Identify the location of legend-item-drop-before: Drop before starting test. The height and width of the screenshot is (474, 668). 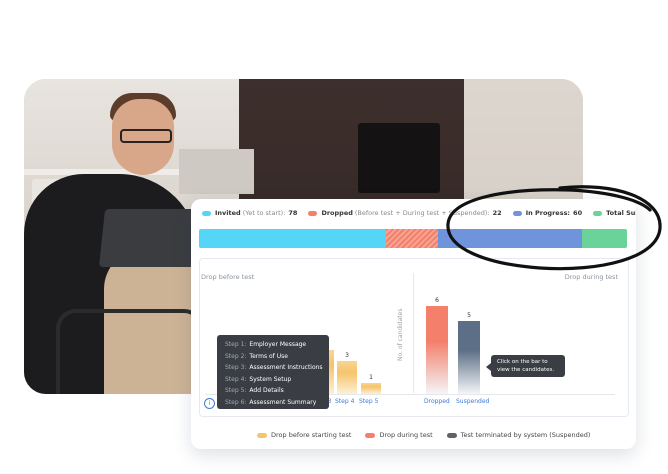
(304, 435).